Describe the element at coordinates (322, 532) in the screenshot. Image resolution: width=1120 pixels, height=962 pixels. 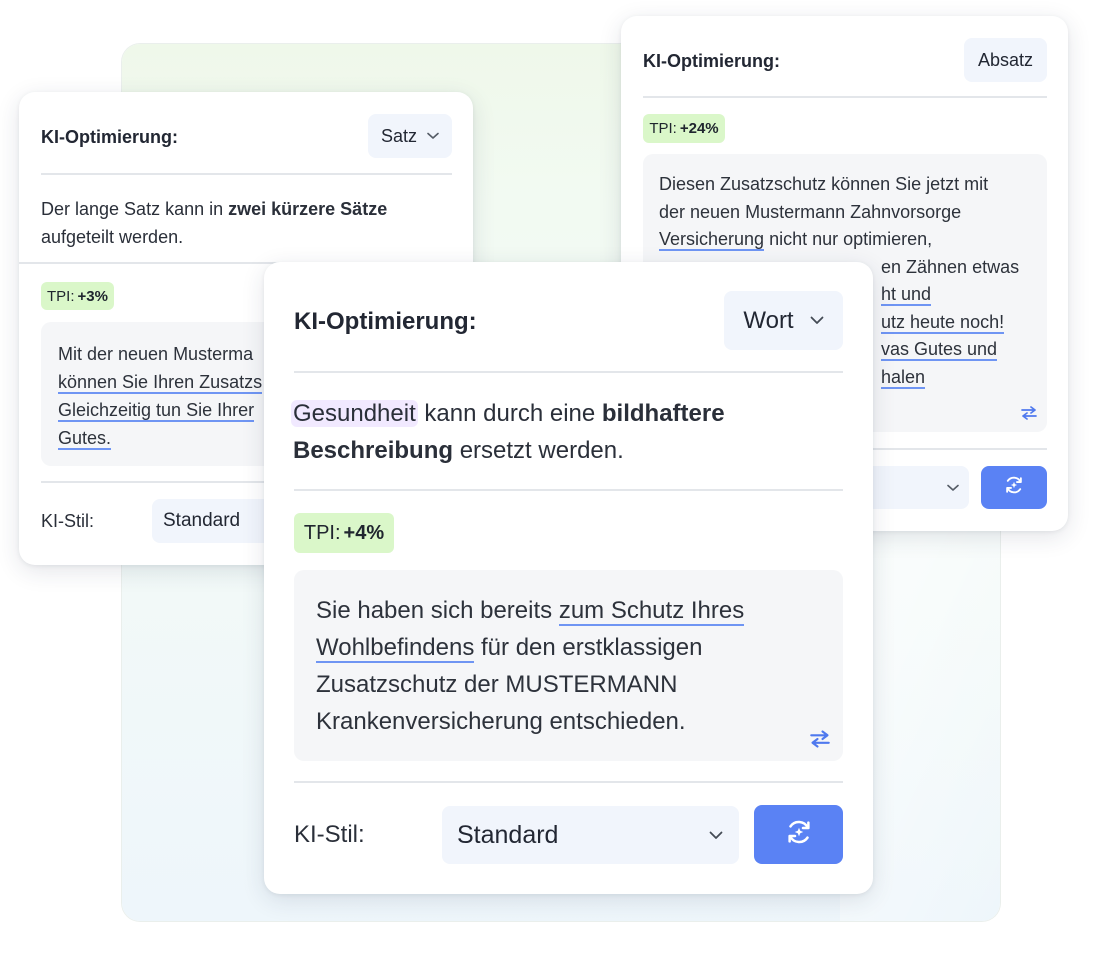
I see `center-tpi-label: TPI:` at that location.